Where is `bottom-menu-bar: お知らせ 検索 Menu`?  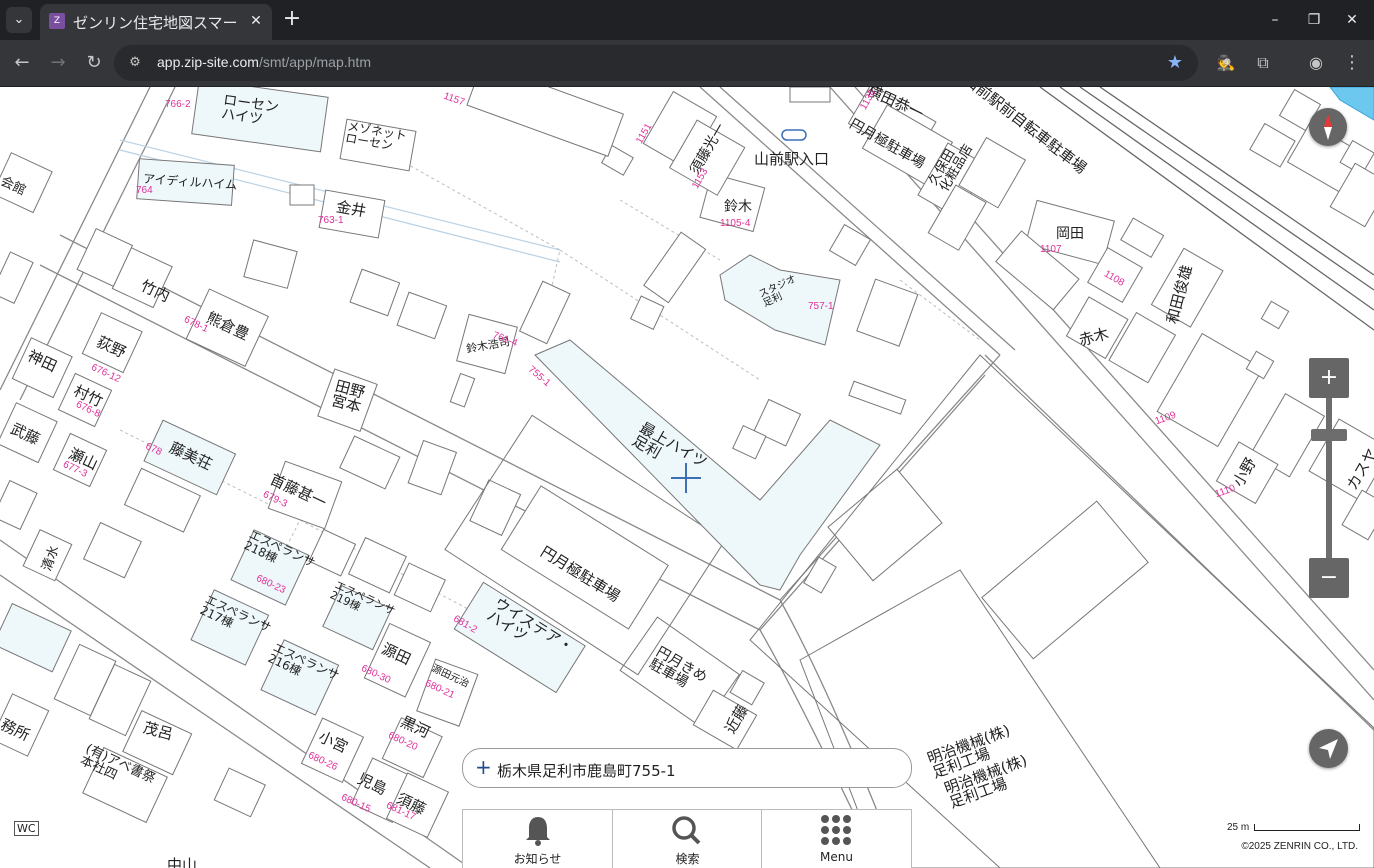 bottom-menu-bar: お知らせ 検索 Menu is located at coordinates (687, 838).